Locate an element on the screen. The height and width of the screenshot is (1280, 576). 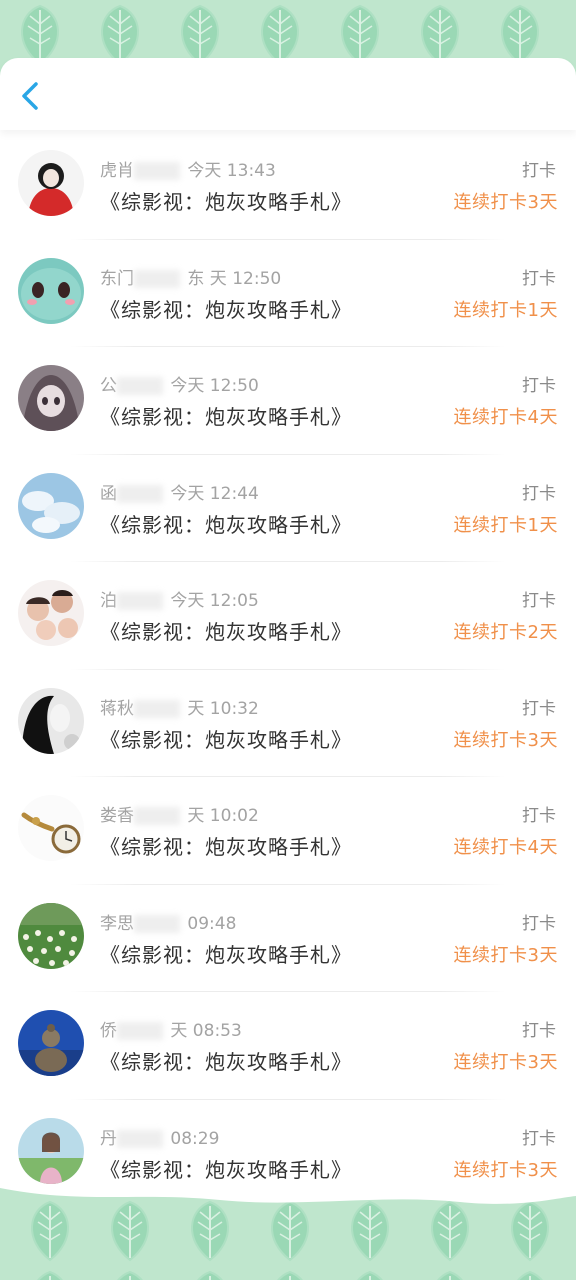
meta-line: 泊 今天 12:05 is located at coordinates (179, 598).